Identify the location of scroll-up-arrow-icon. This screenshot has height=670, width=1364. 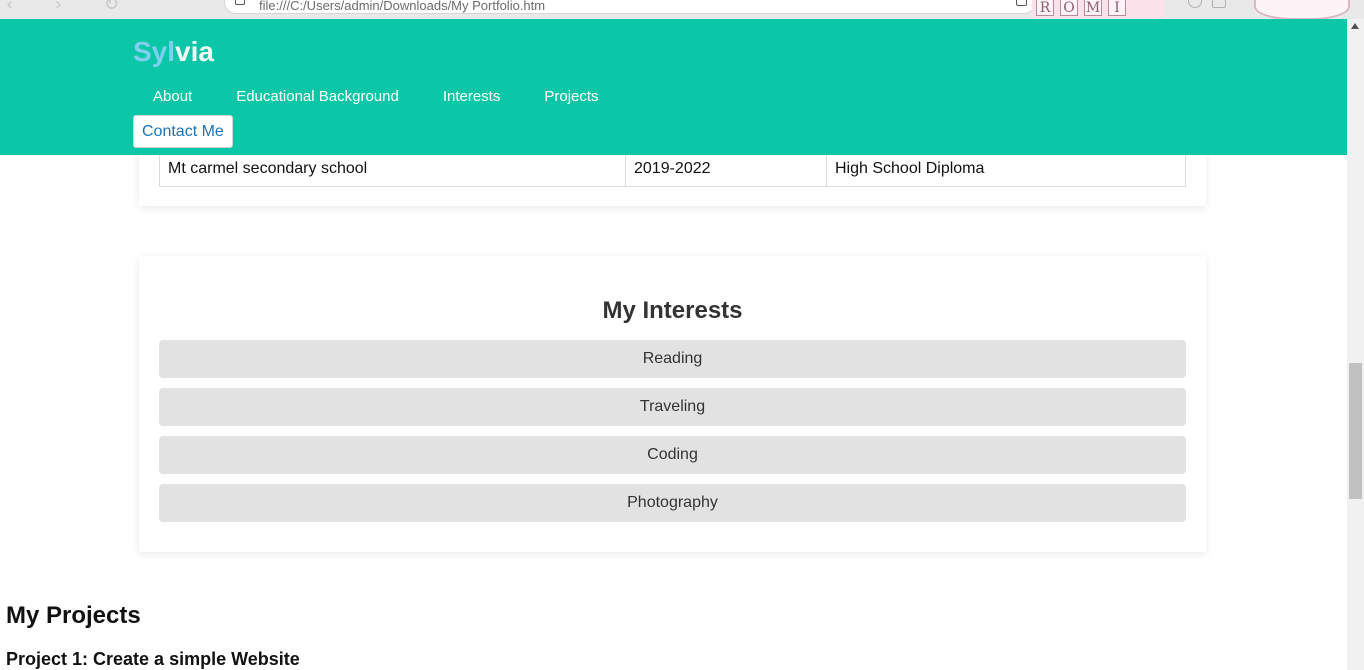
(1355, 26).